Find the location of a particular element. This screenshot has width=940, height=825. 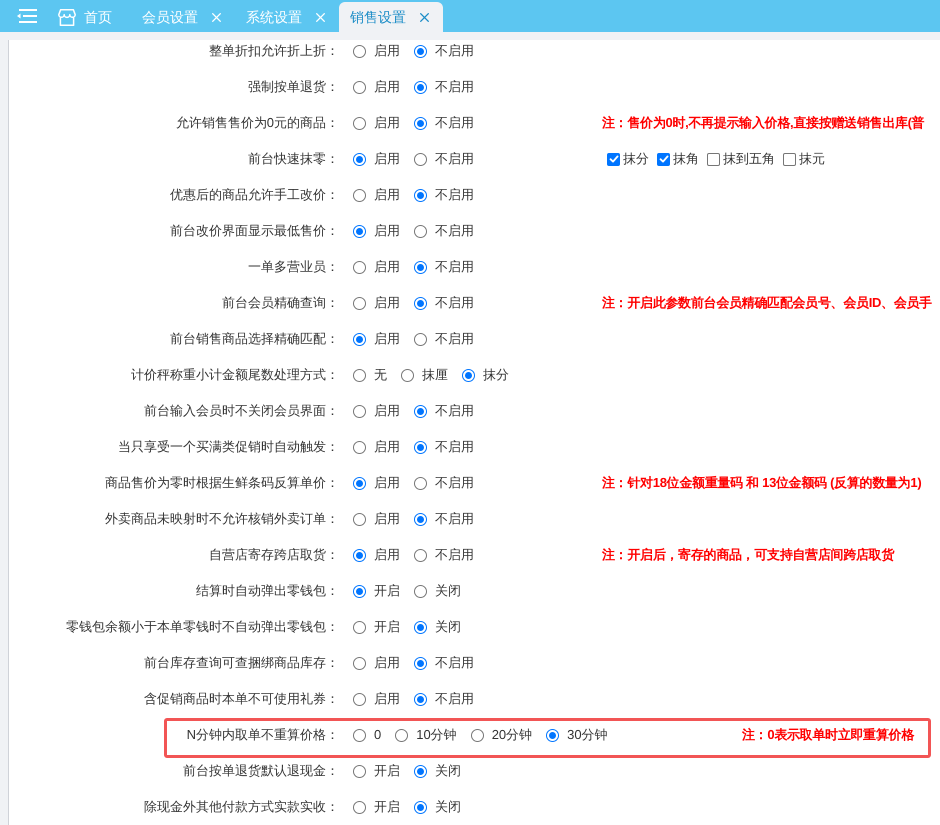

checkbox-option: 抹元 is located at coordinates (804, 159).